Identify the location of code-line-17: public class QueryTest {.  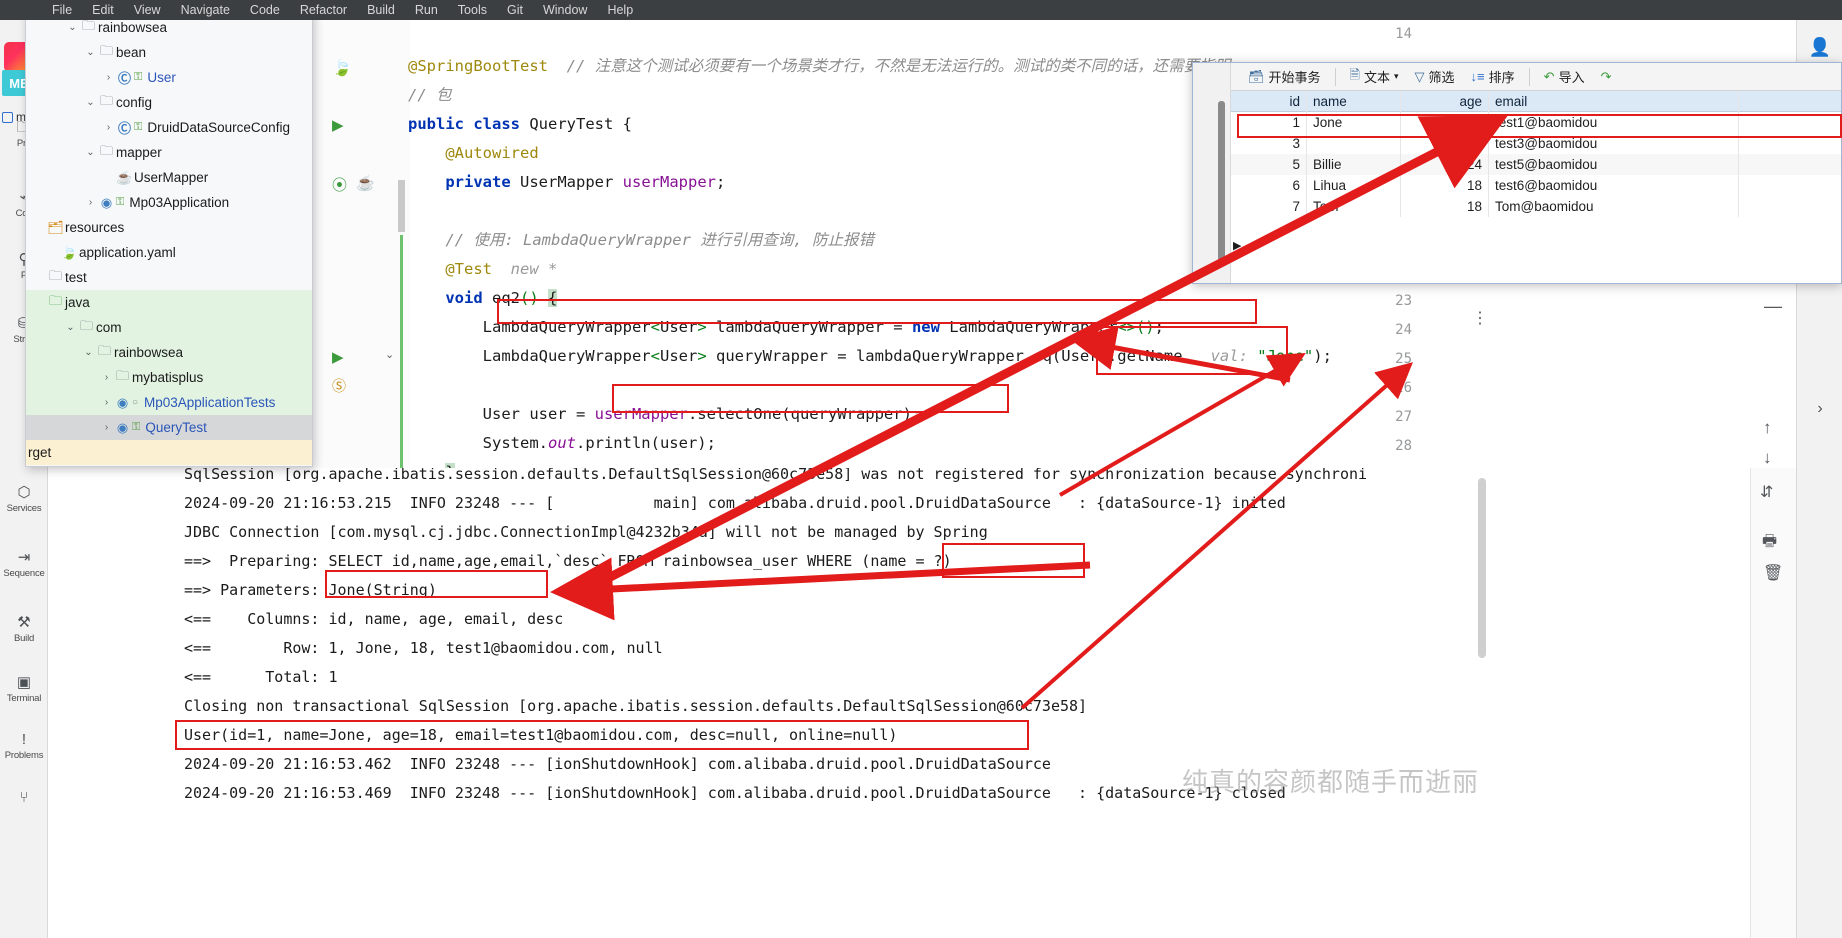
(520, 124).